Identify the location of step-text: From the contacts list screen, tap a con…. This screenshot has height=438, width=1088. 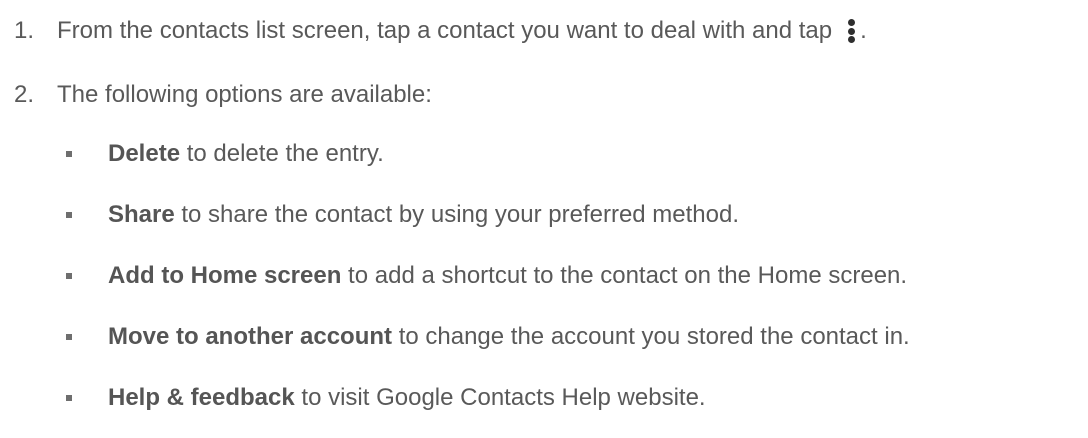
(462, 31).